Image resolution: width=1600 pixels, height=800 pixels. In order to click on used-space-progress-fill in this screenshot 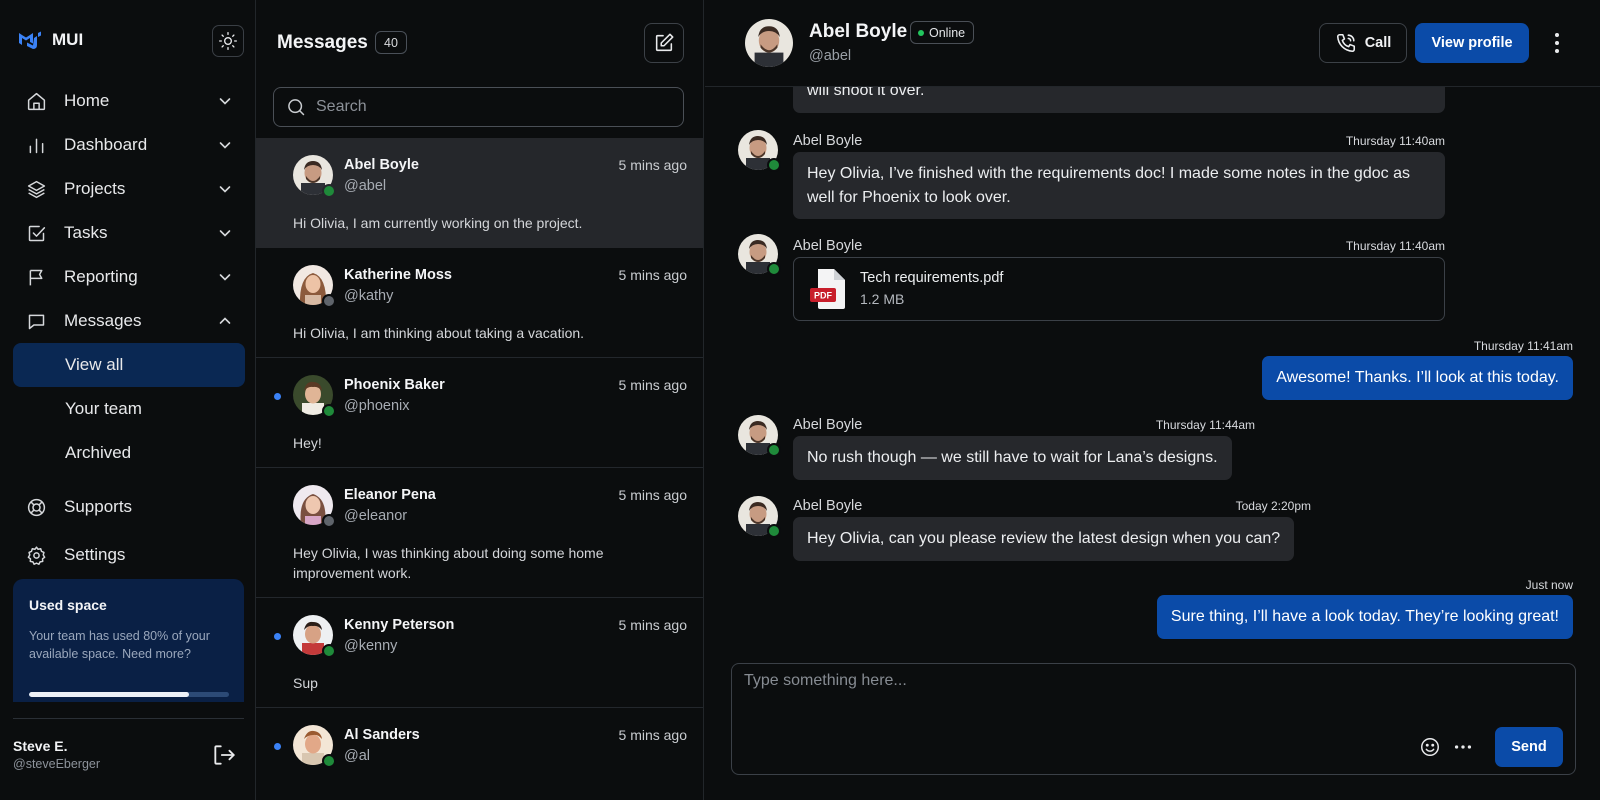, I will do `click(109, 694)`.